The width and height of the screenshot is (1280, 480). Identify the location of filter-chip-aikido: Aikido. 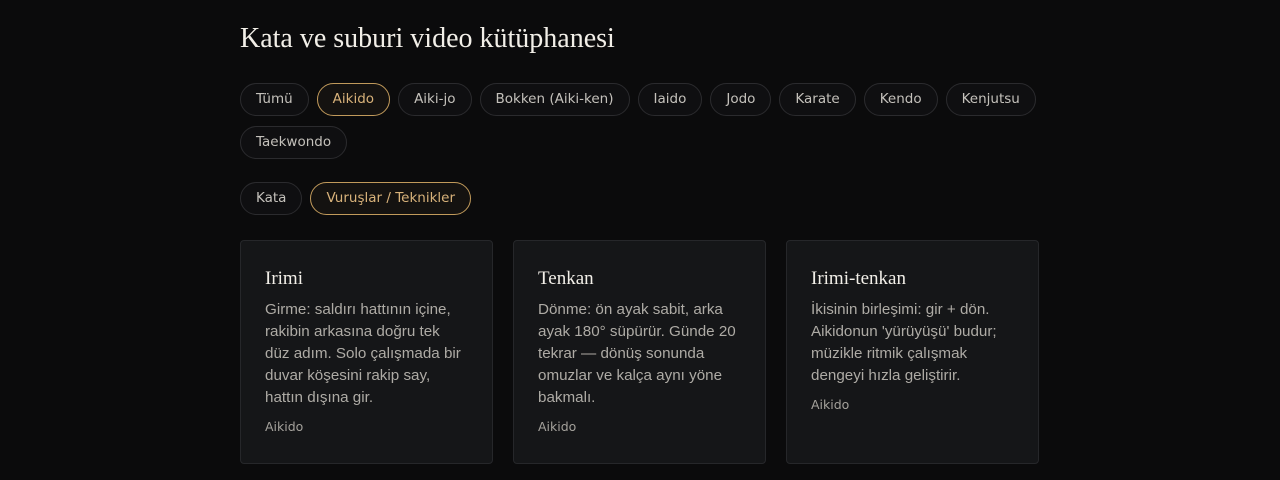
(353, 99).